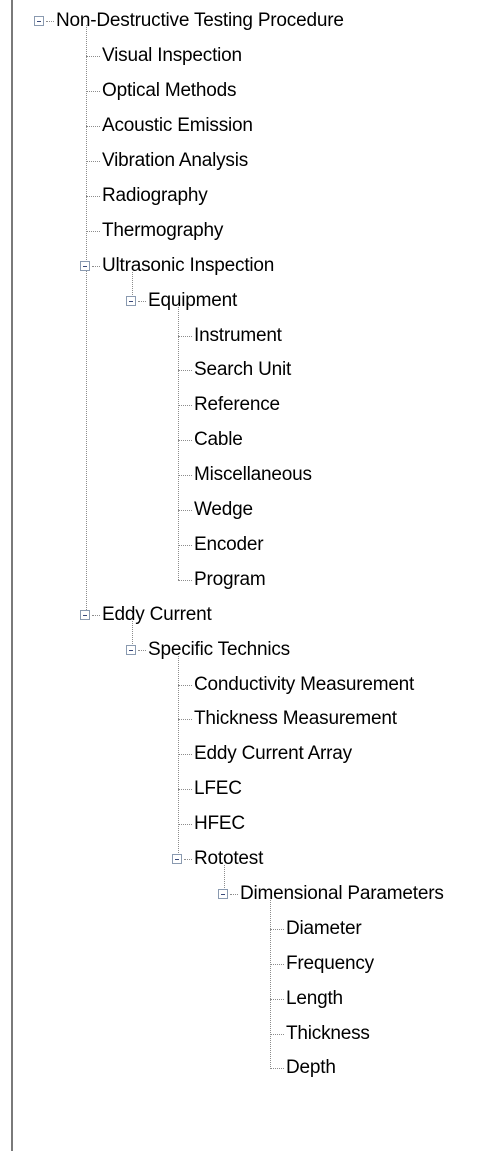 The height and width of the screenshot is (1151, 500). Describe the element at coordinates (218, 789) in the screenshot. I see `tree-node-lfec: LFEC` at that location.